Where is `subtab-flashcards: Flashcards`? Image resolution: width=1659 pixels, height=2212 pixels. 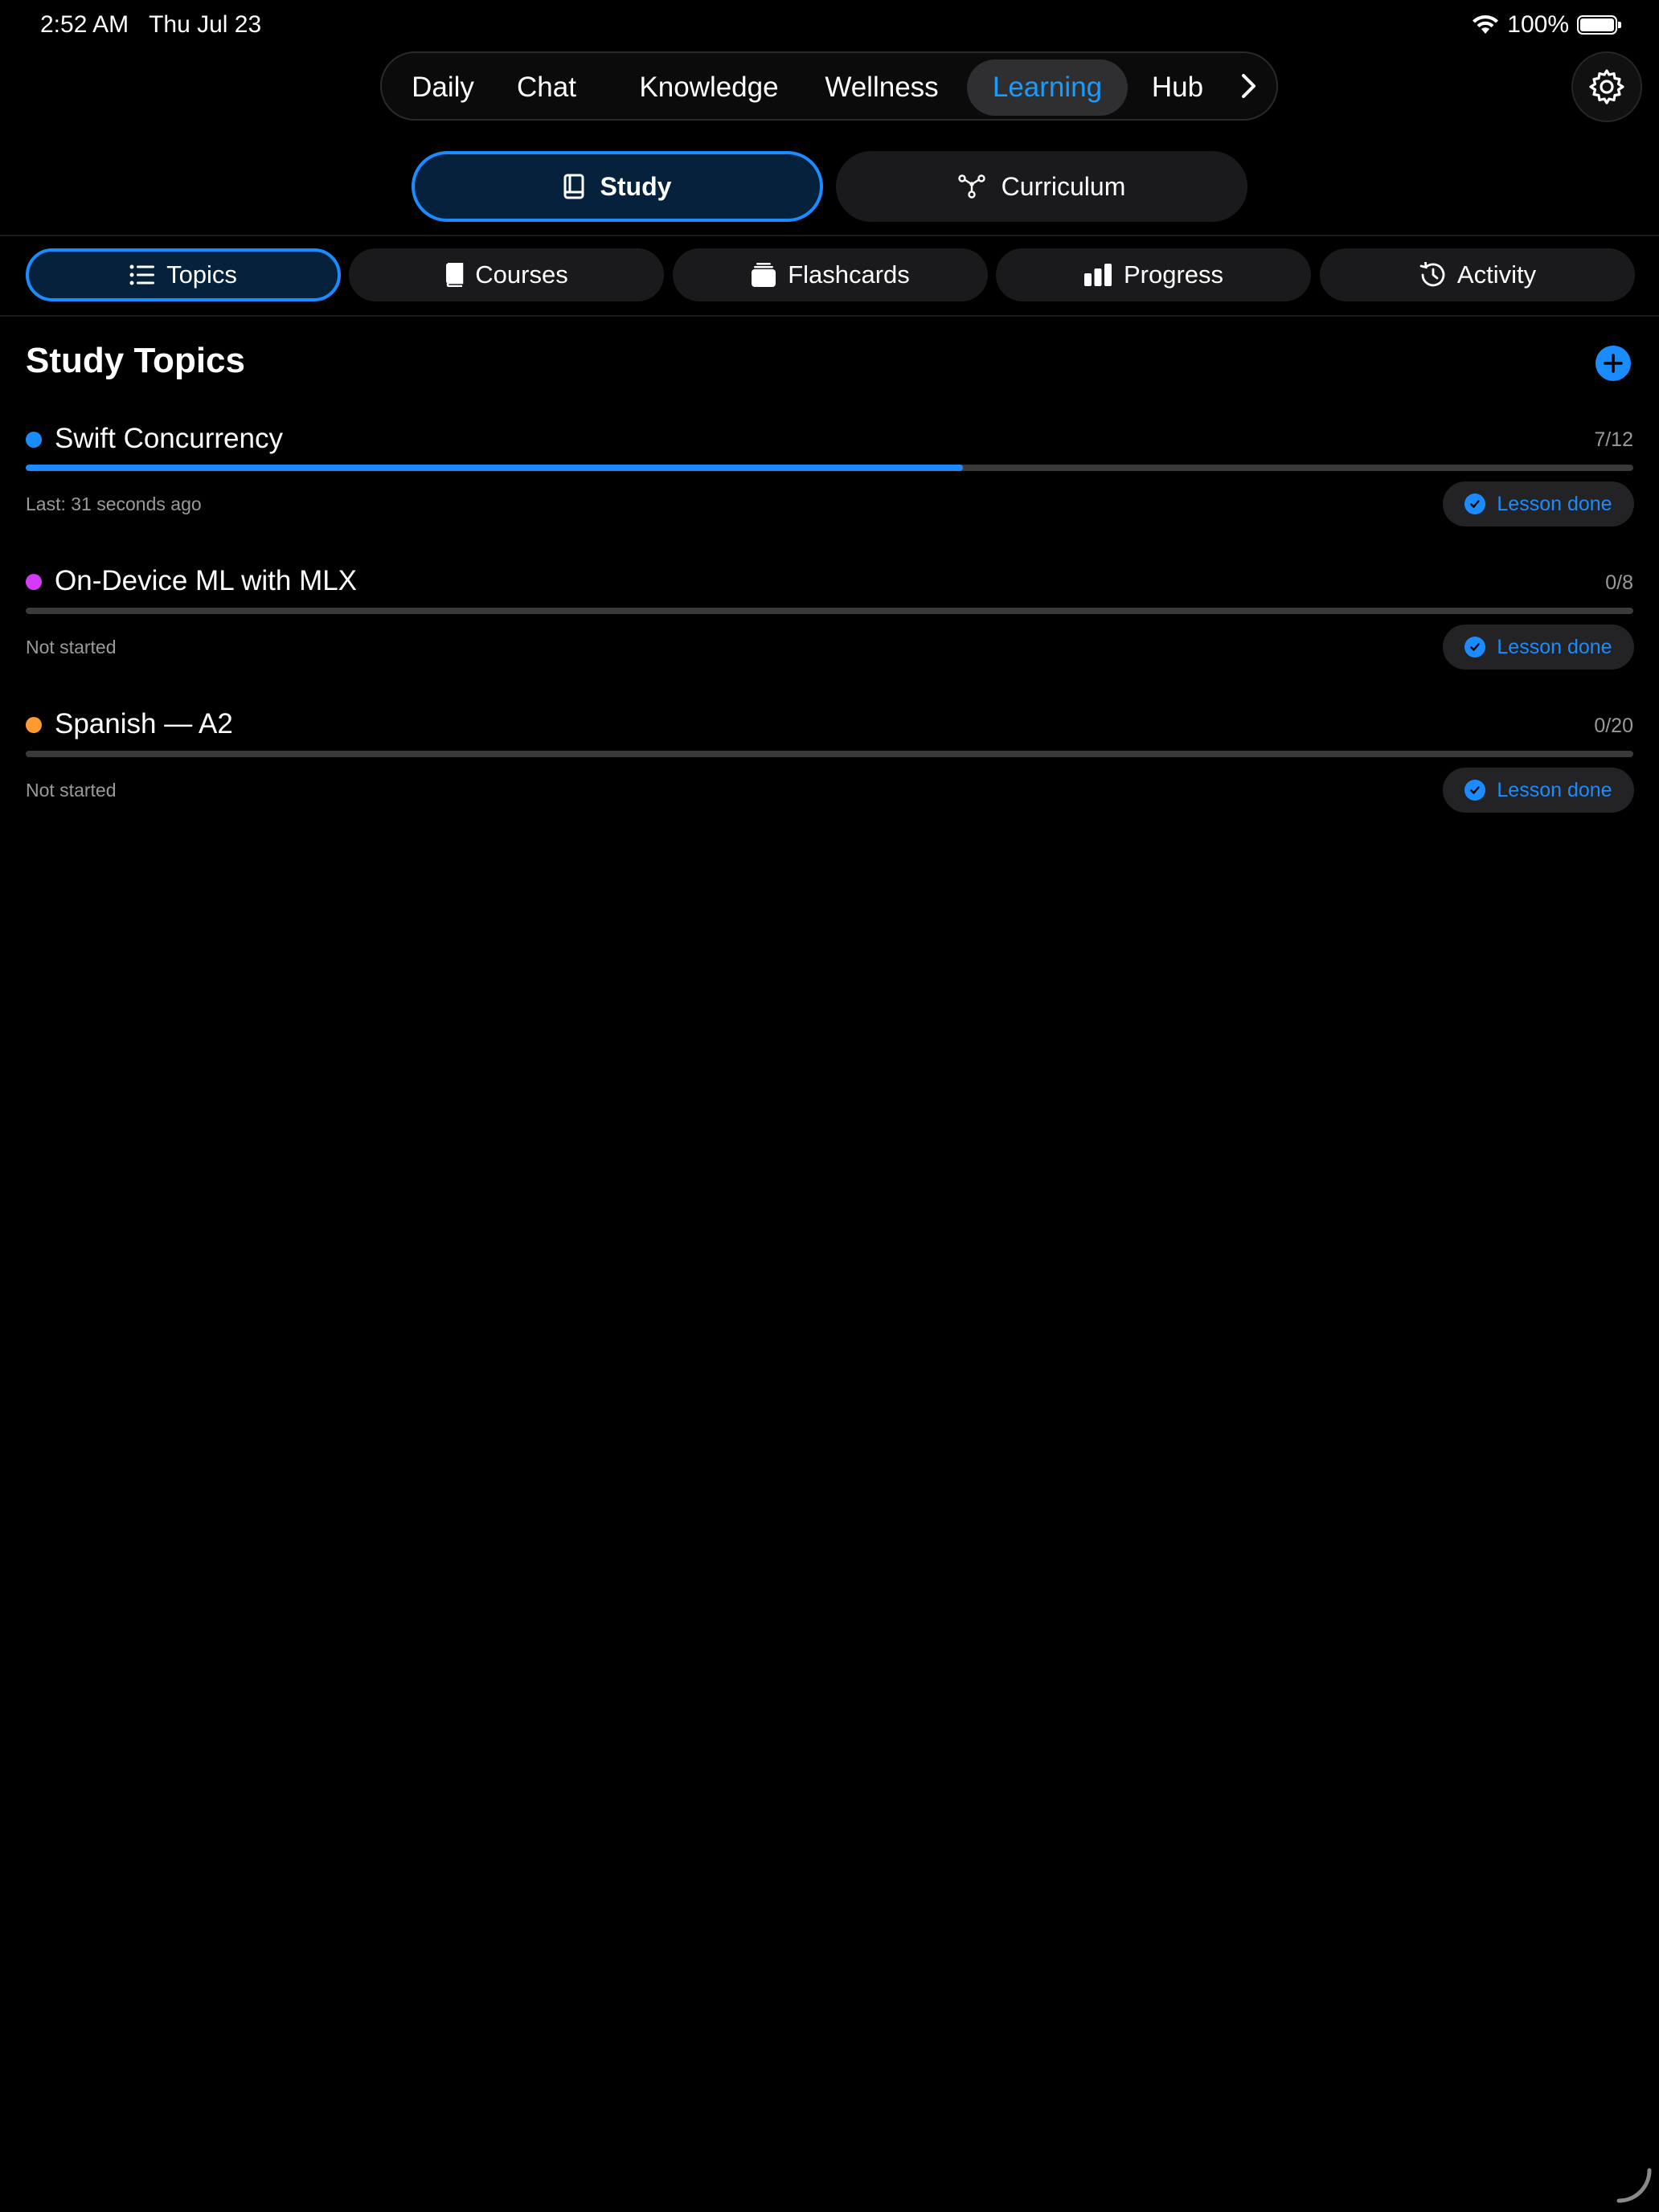
subtab-flashcards: Flashcards is located at coordinates (830, 274).